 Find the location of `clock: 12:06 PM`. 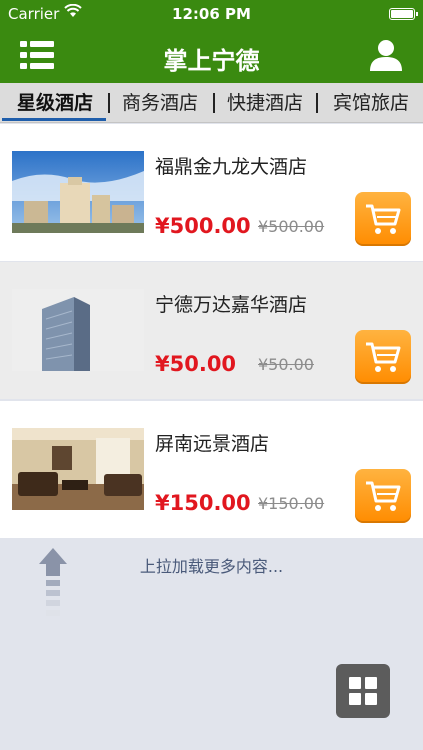

clock: 12:06 PM is located at coordinates (211, 14).